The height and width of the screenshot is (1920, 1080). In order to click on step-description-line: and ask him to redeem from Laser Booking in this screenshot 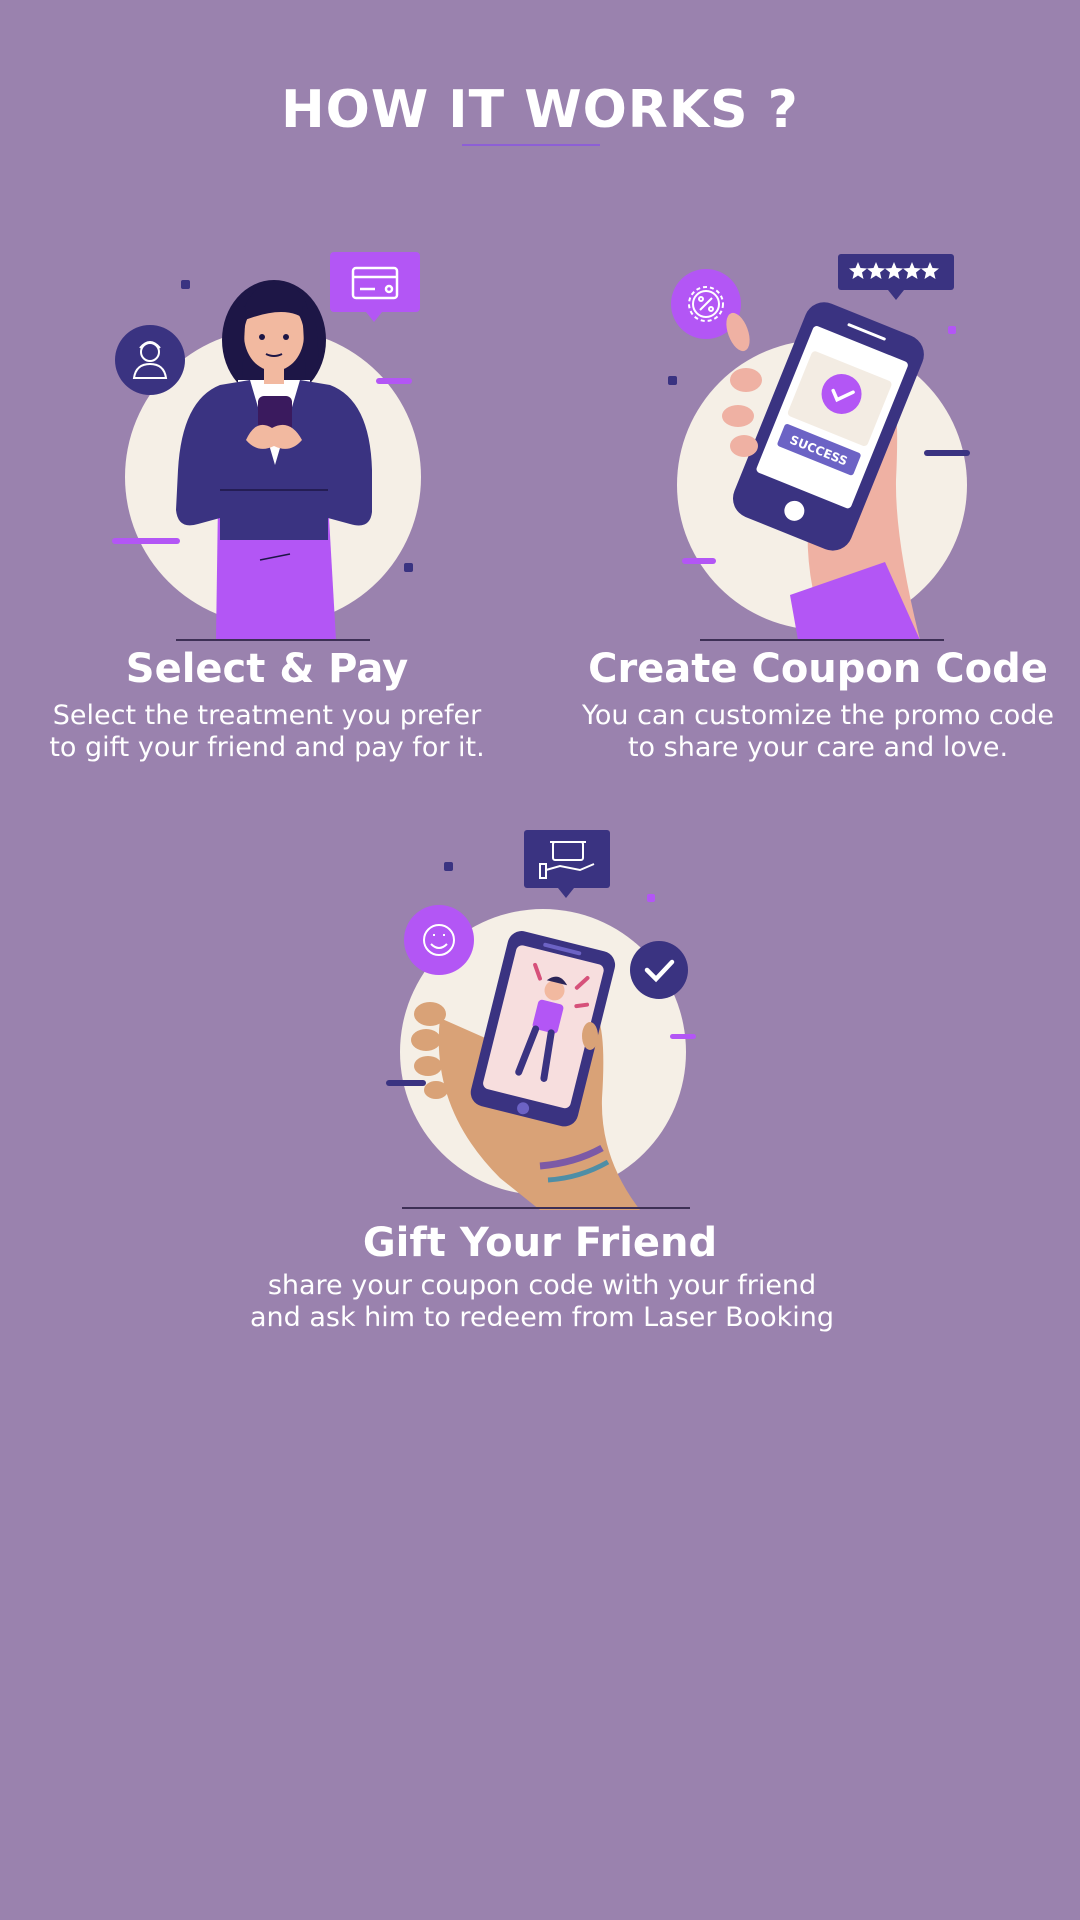, I will do `click(542, 1317)`.